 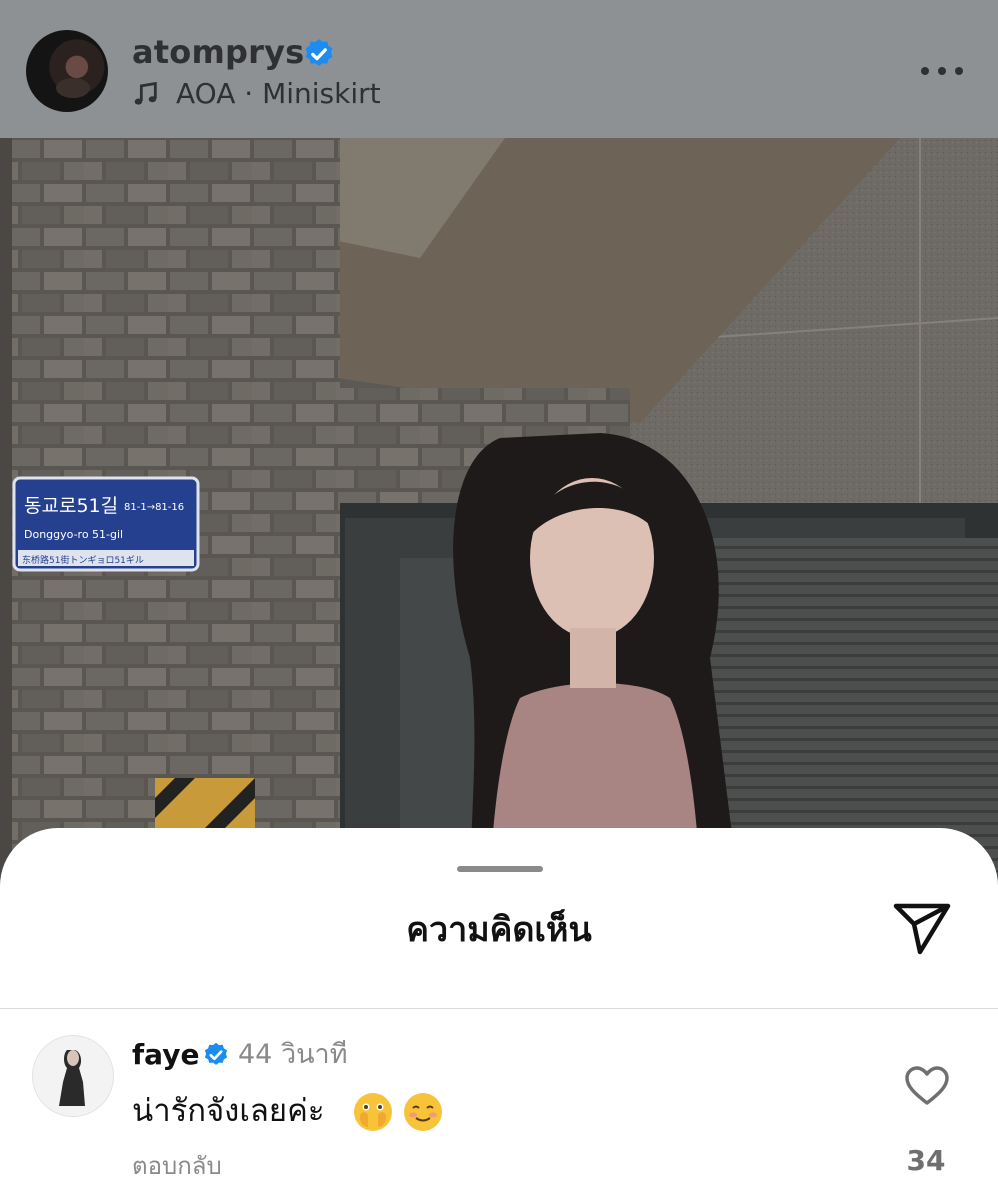 What do you see at coordinates (165, 1055) in the screenshot?
I see `commenter-username: faye` at bounding box center [165, 1055].